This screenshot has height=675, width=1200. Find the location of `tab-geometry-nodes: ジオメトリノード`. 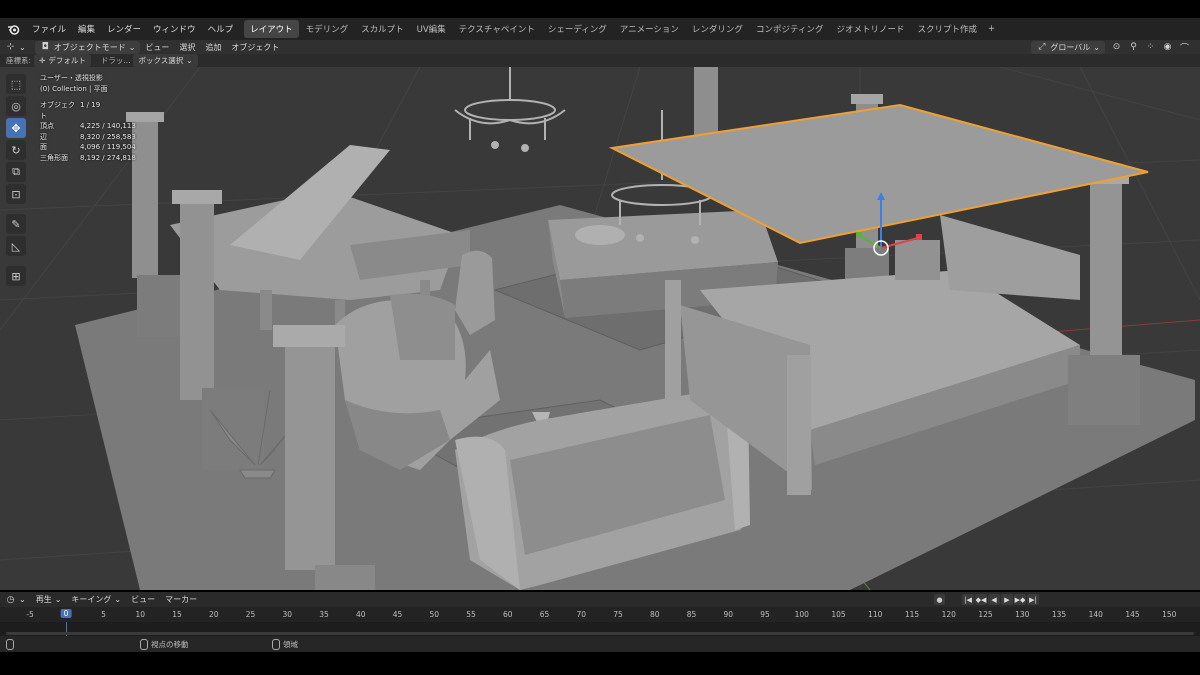

tab-geometry-nodes: ジオメトリノード is located at coordinates (870, 29).